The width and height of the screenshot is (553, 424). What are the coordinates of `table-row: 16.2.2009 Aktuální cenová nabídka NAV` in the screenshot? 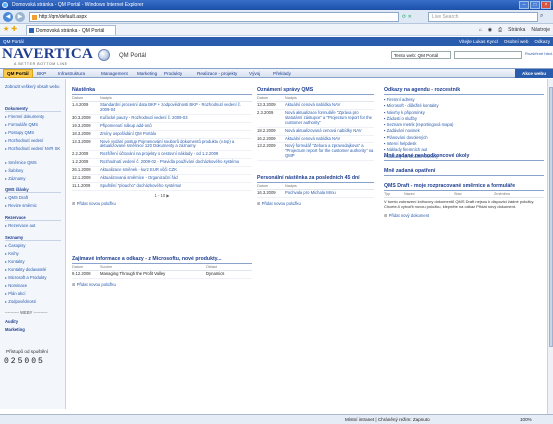 It's located at (315, 140).